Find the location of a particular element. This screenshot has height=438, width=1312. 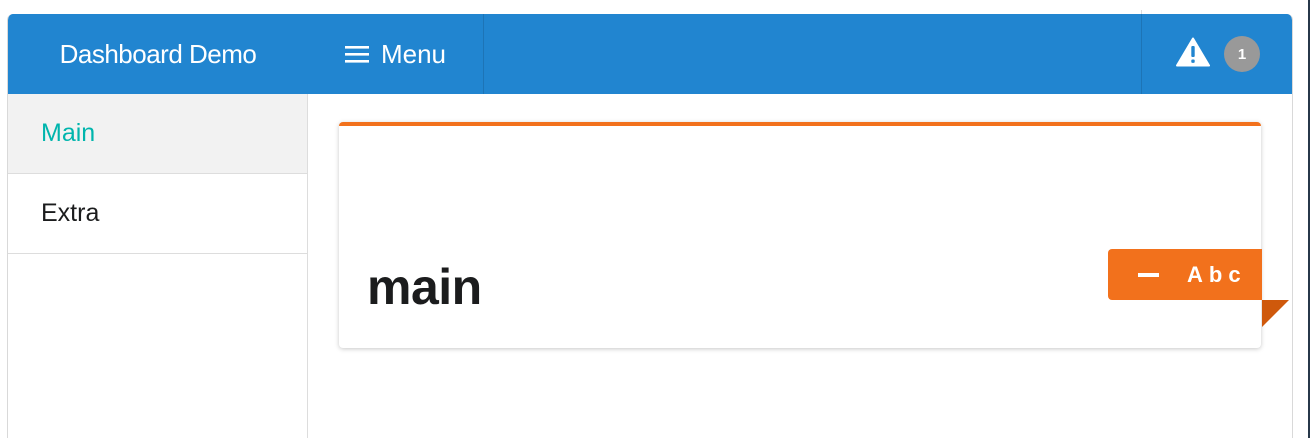

sidebar-item-label: Extra is located at coordinates (70, 213).